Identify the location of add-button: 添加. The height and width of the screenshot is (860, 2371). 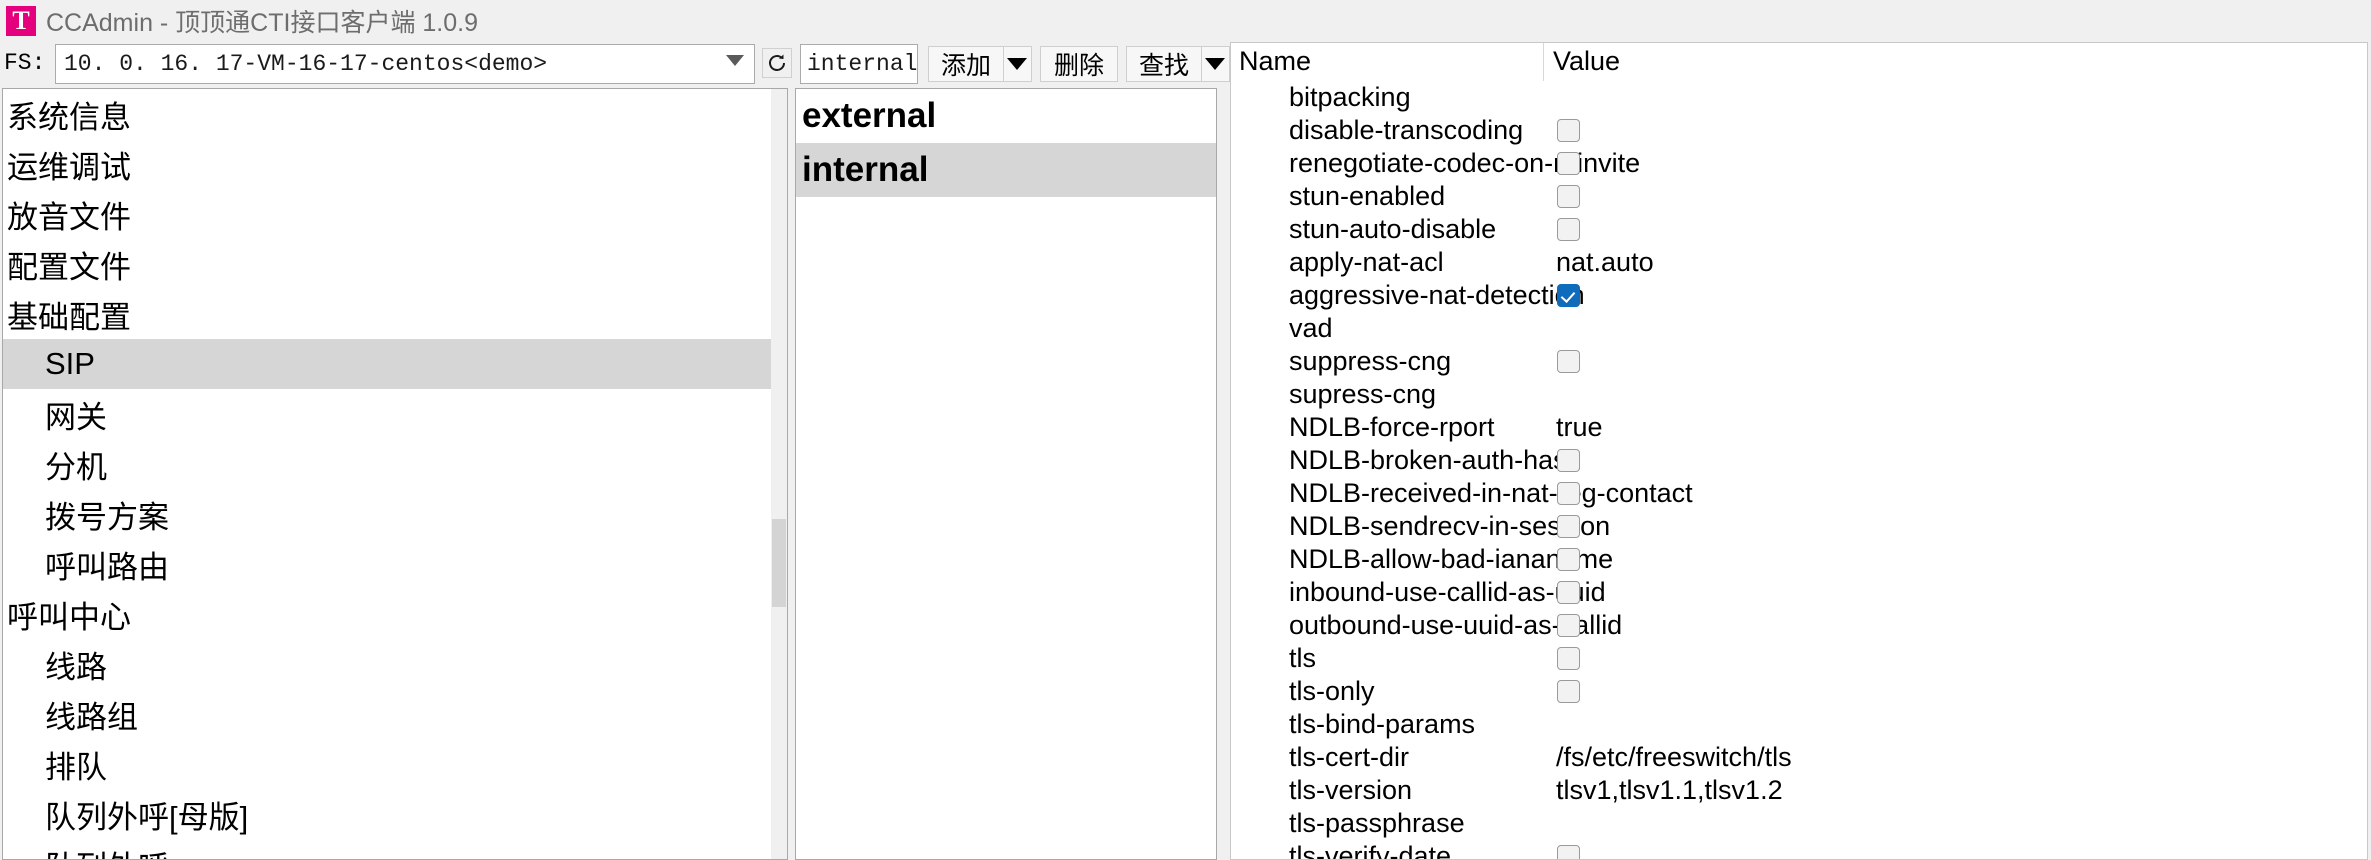
(980, 64).